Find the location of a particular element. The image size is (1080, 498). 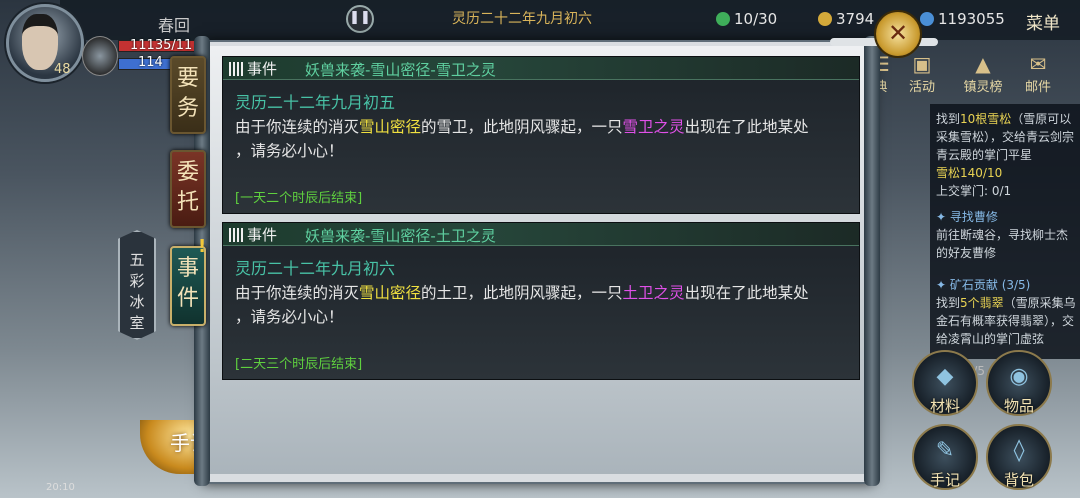

tab-commissions: 委托 is located at coordinates (188, 189).